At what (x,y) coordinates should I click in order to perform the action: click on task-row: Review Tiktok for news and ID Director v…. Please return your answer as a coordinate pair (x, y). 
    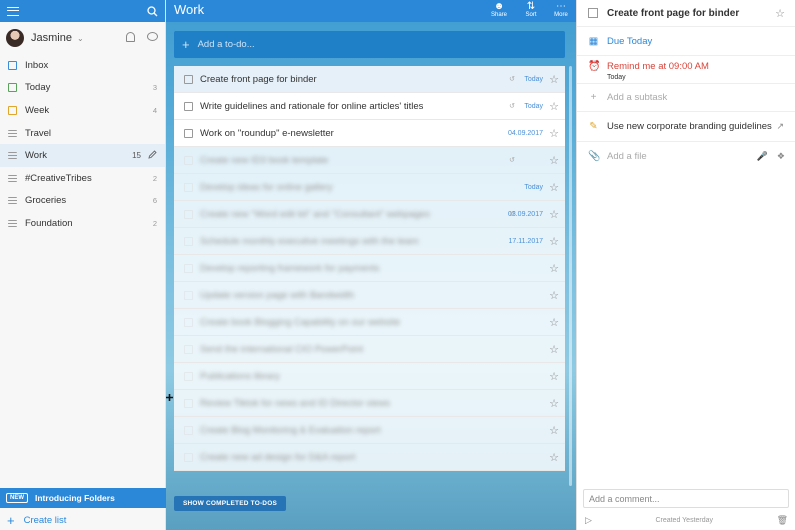
    Looking at the image, I should click on (369, 403).